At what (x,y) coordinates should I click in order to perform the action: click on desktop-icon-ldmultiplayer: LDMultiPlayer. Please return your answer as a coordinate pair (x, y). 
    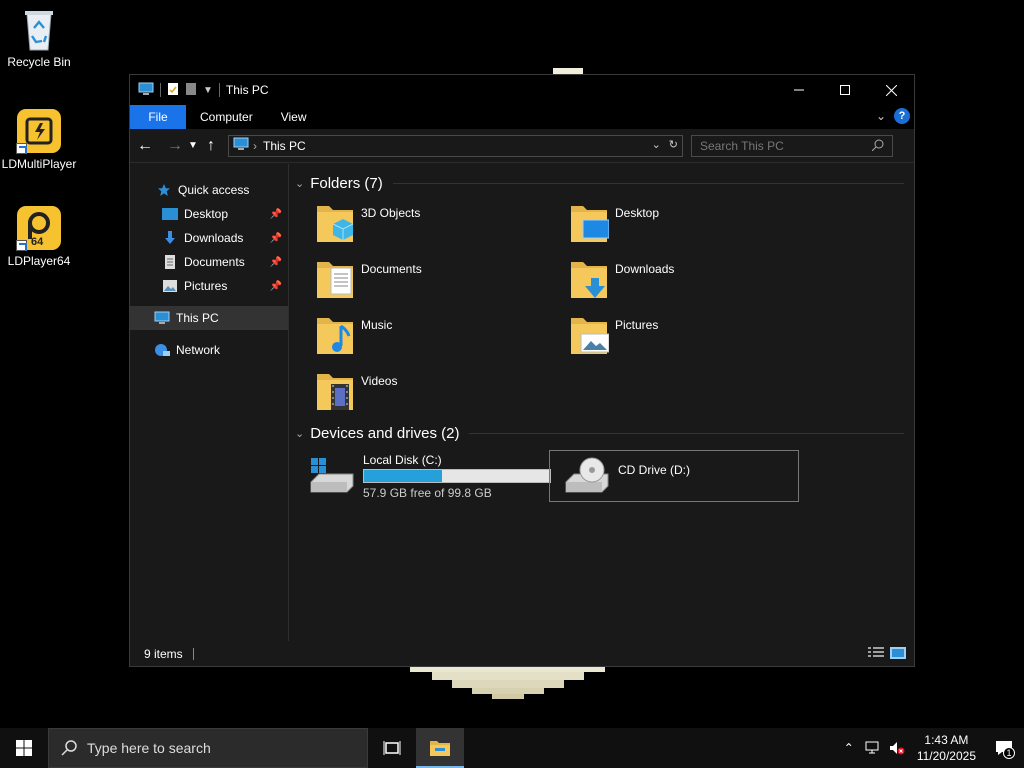
    Looking at the image, I should click on (39, 139).